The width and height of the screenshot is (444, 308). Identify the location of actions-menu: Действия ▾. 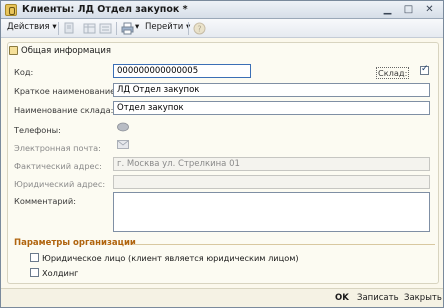
(32, 27).